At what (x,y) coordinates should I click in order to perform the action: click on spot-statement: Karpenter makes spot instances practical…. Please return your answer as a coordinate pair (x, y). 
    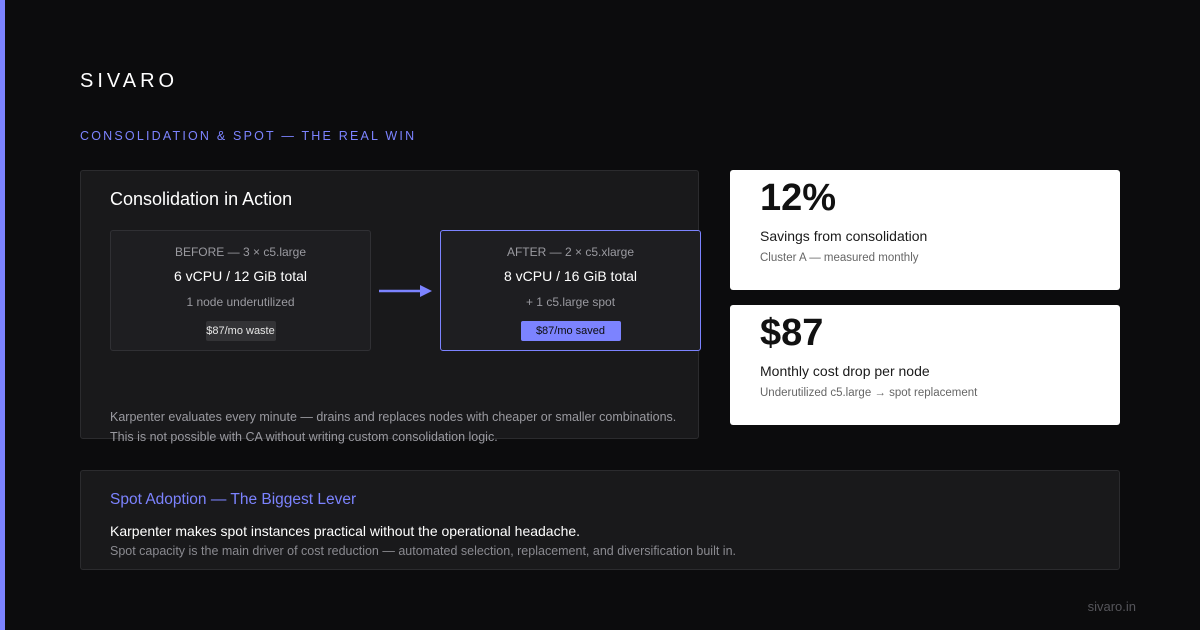
    Looking at the image, I should click on (345, 531).